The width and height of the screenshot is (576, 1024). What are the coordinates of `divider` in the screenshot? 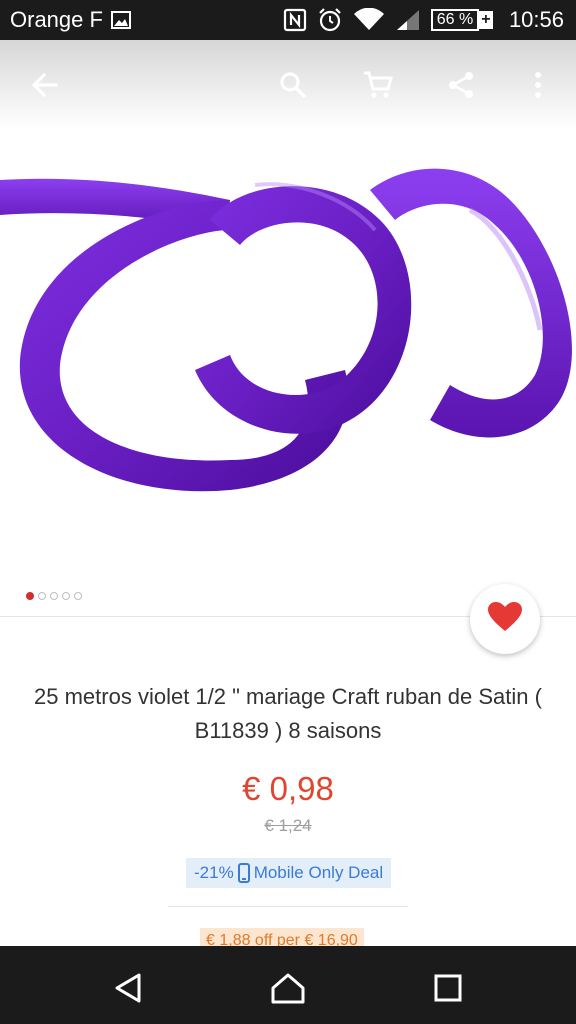 It's located at (288, 906).